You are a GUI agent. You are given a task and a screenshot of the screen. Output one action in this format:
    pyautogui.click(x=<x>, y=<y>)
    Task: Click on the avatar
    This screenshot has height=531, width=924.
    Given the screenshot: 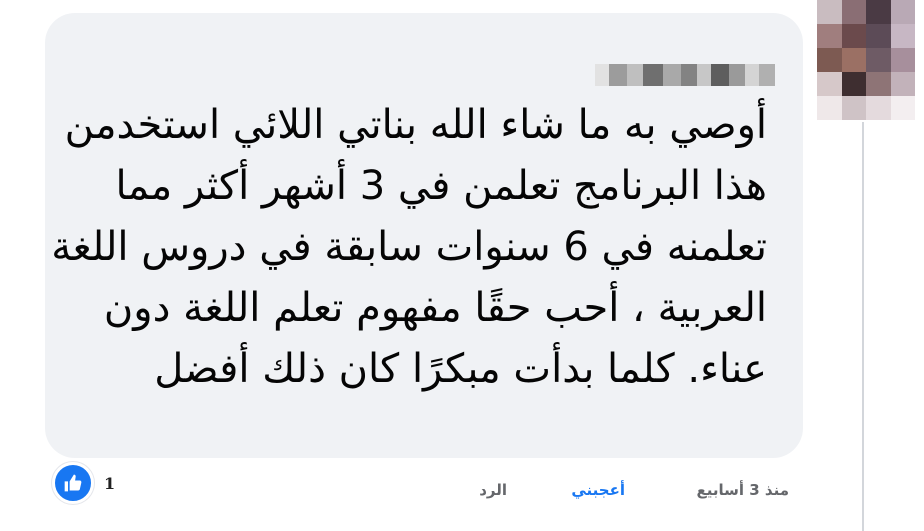 What is the action you would take?
    pyautogui.click(x=866, y=60)
    